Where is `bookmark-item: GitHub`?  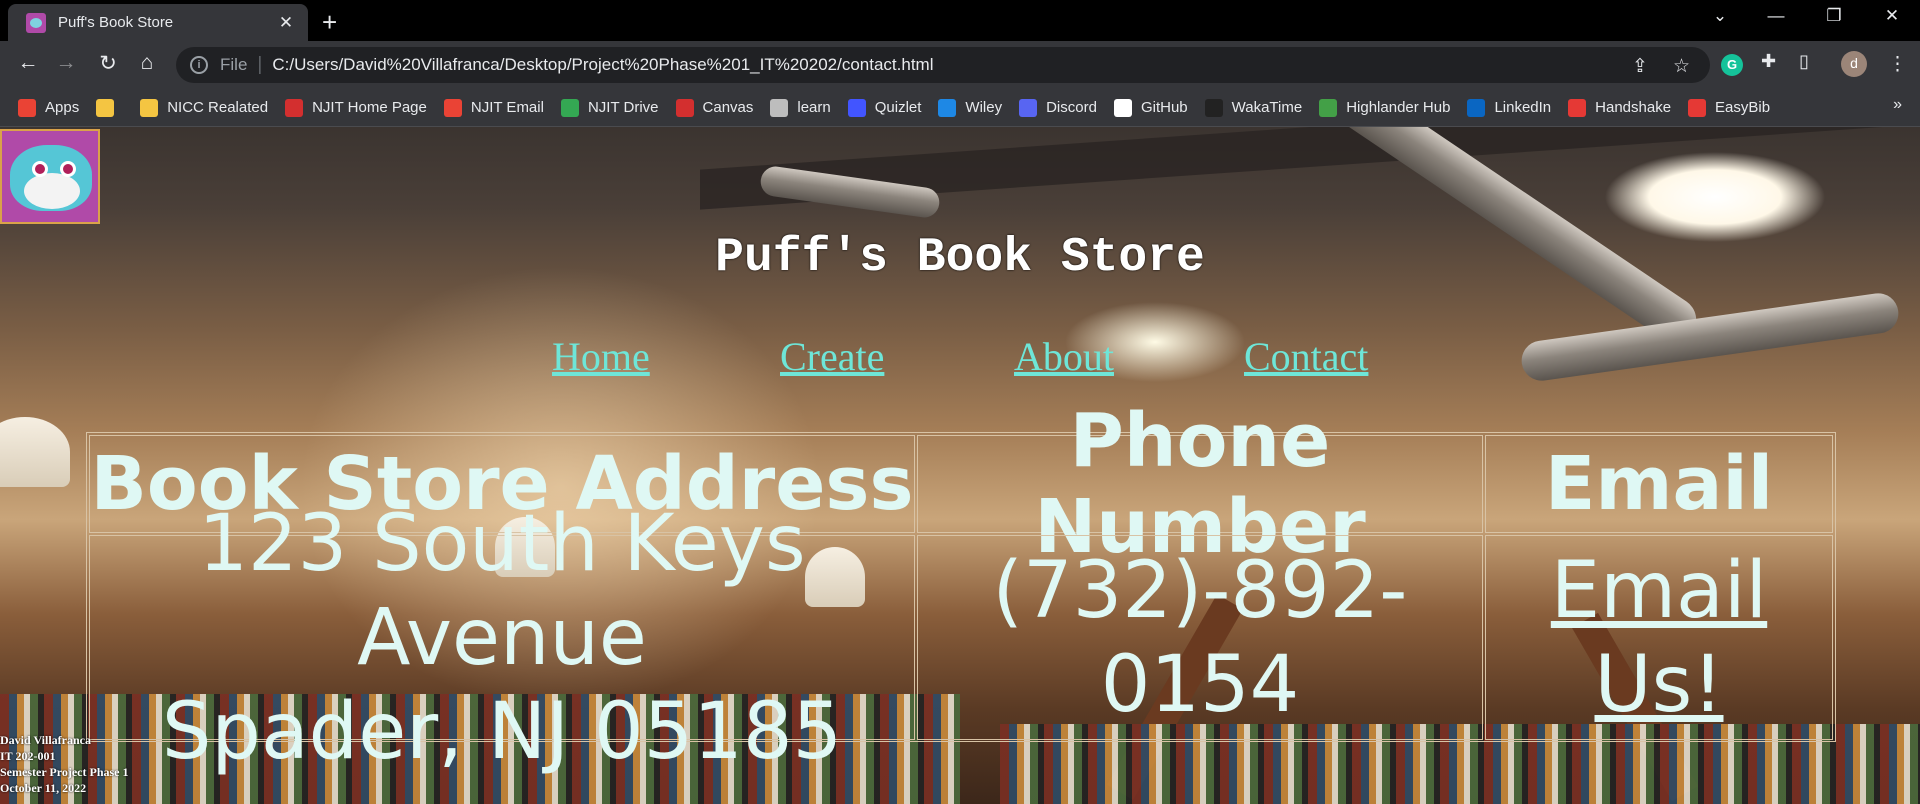 bookmark-item: GitHub is located at coordinates (1150, 107).